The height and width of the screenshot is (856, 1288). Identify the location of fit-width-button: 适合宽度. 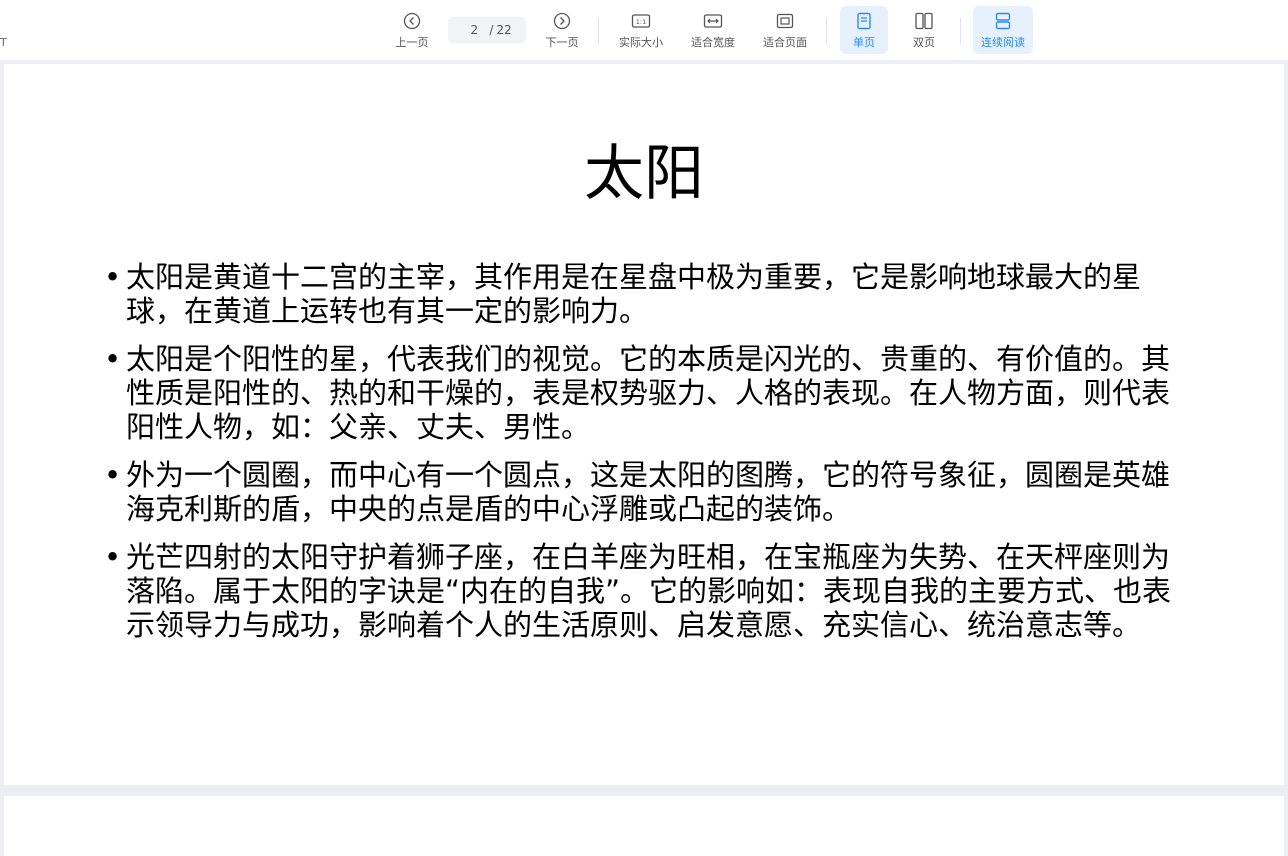
(713, 30).